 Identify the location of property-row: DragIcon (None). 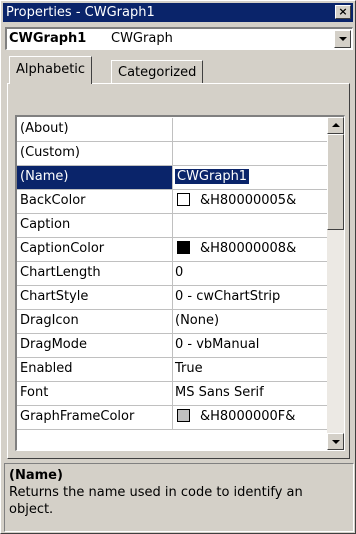
(172, 322).